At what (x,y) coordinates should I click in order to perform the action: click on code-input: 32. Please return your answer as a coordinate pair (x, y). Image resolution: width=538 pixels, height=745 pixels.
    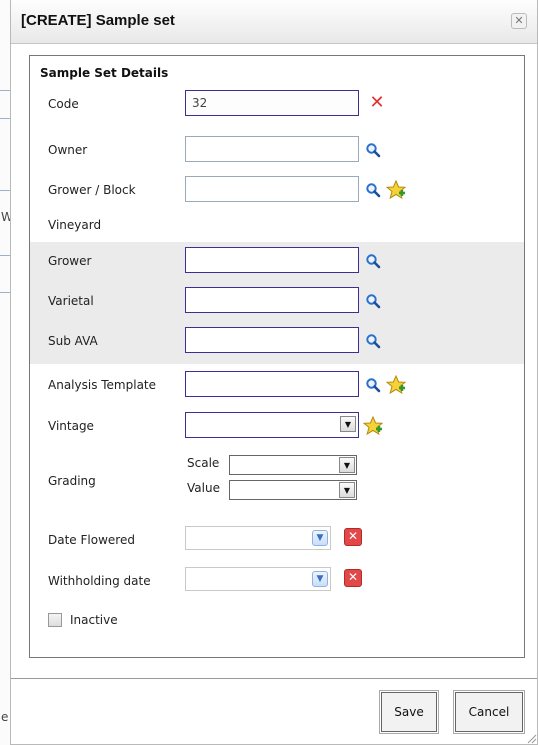
    Looking at the image, I should click on (272, 103).